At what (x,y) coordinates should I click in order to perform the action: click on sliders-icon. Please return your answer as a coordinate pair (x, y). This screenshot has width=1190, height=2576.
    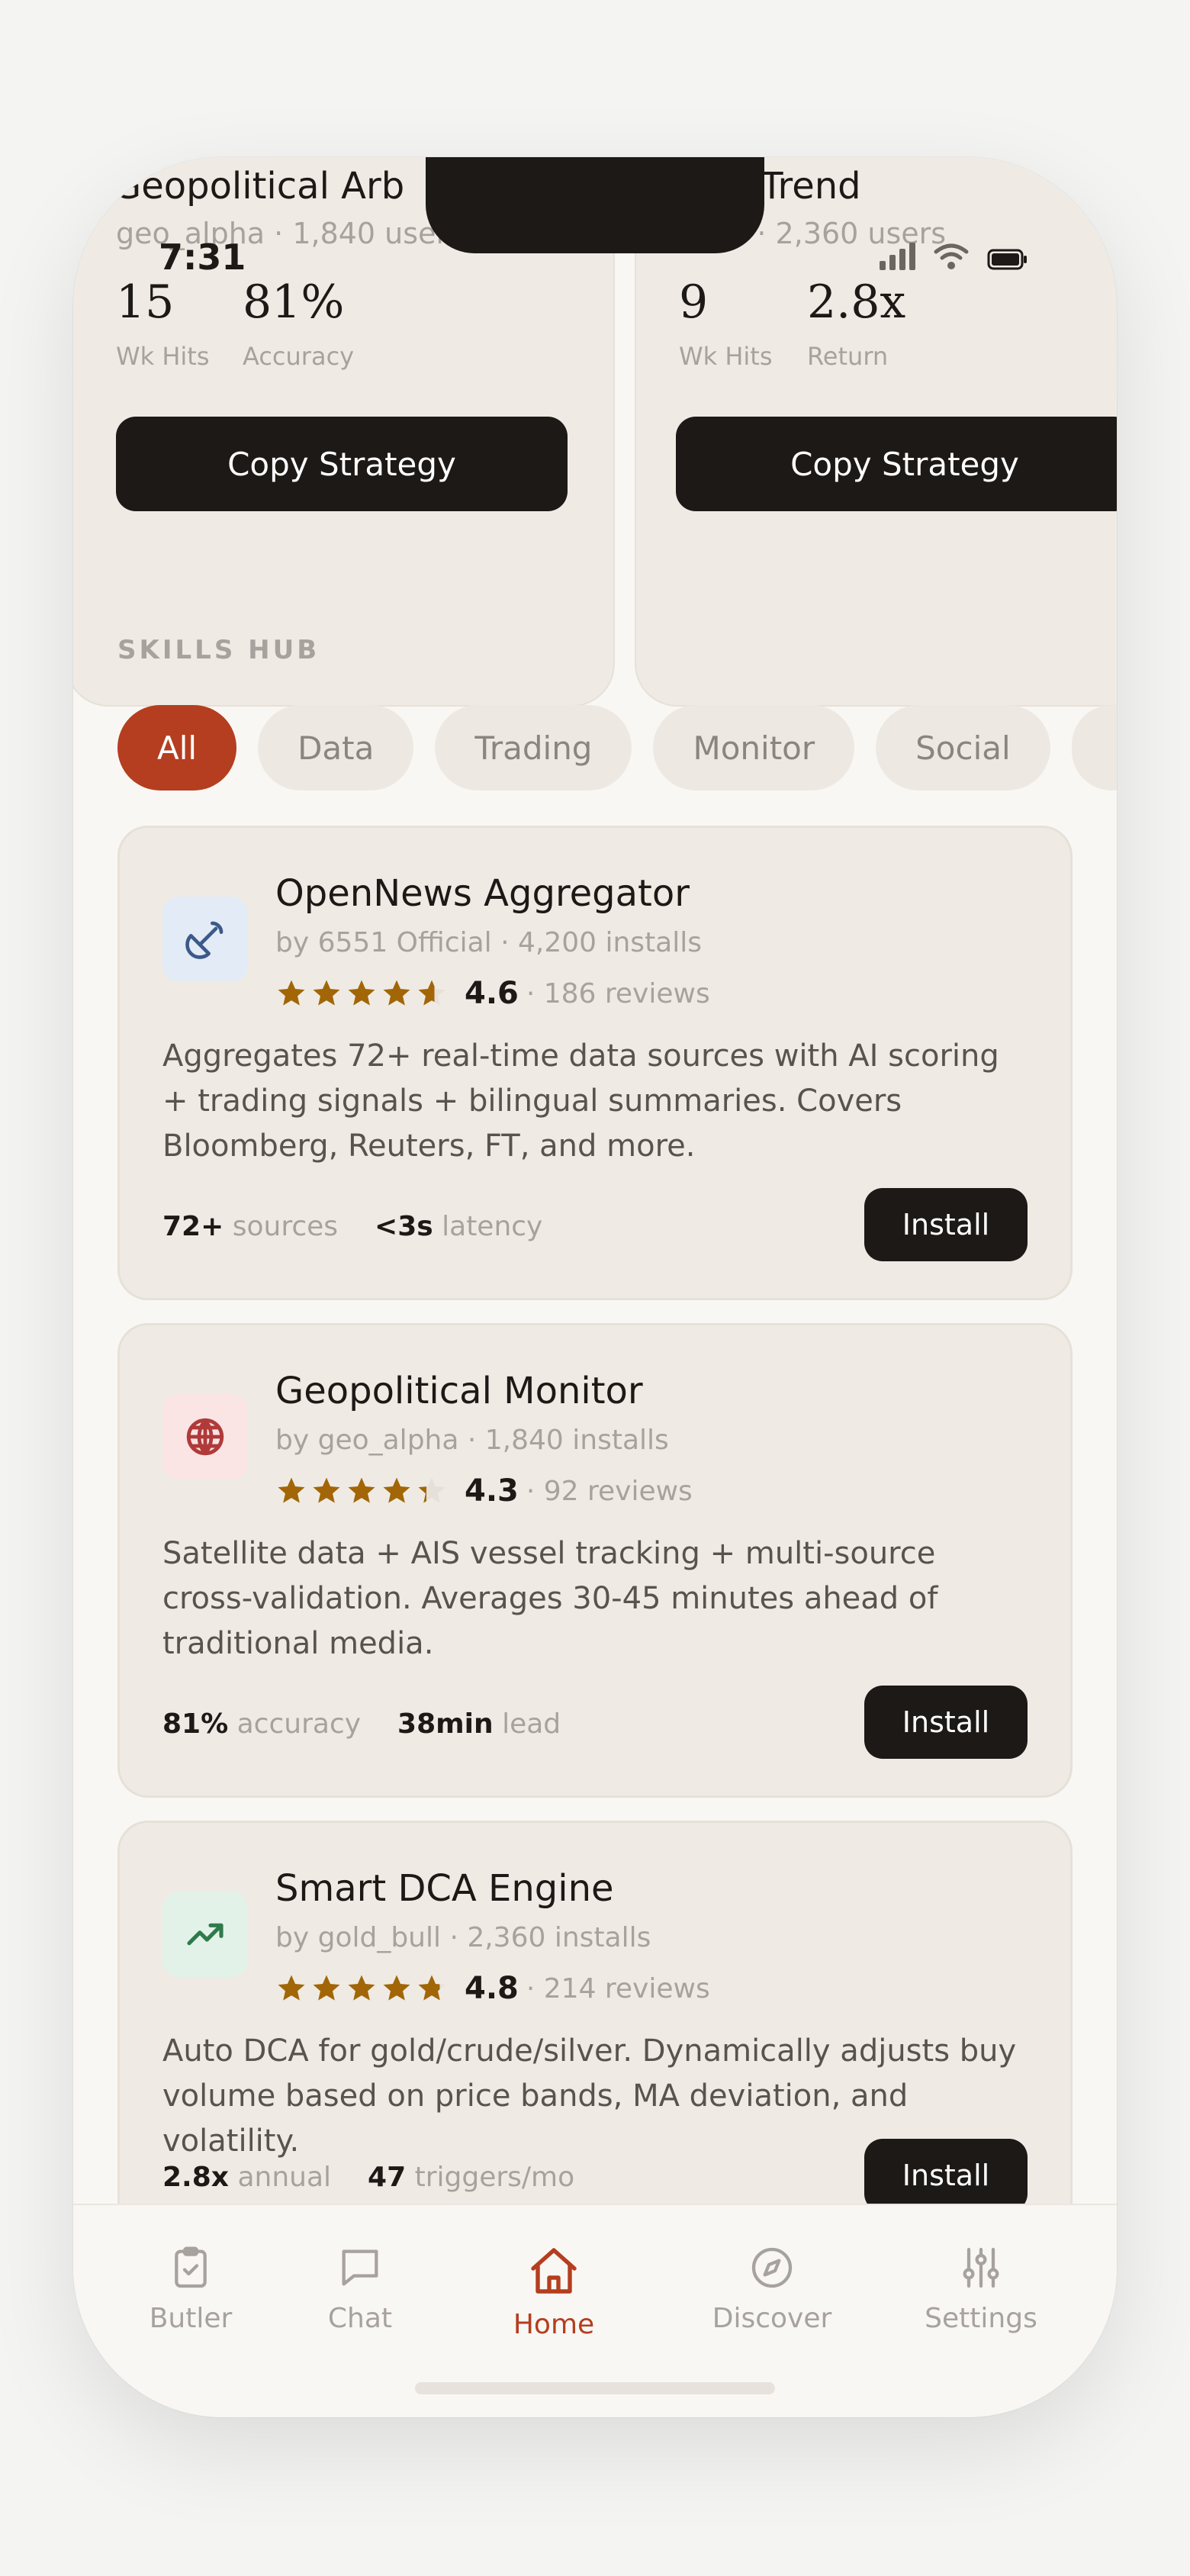
    Looking at the image, I should click on (981, 2267).